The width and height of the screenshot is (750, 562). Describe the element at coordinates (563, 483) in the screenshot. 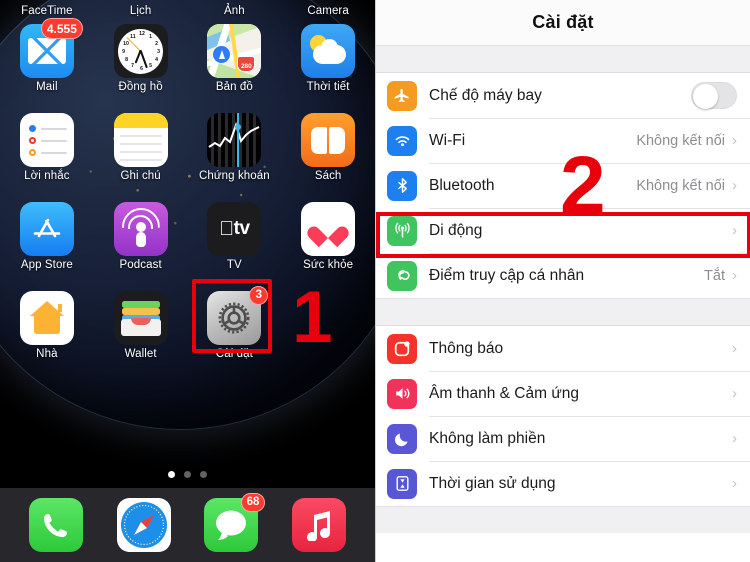

I see `settings-row-screen-time: Thời gian sử dụng ›` at that location.